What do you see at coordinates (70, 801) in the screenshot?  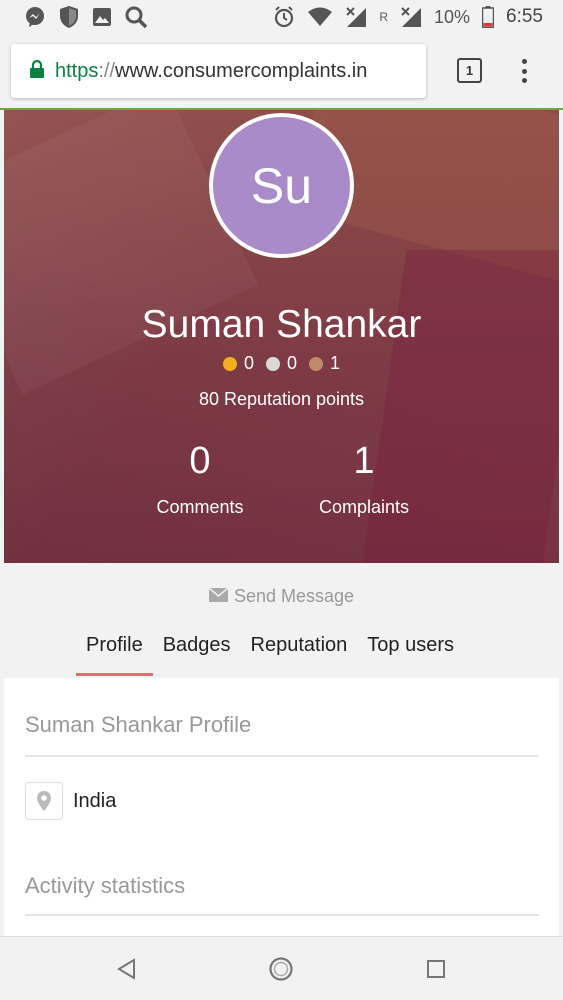 I see `location-row: India` at bounding box center [70, 801].